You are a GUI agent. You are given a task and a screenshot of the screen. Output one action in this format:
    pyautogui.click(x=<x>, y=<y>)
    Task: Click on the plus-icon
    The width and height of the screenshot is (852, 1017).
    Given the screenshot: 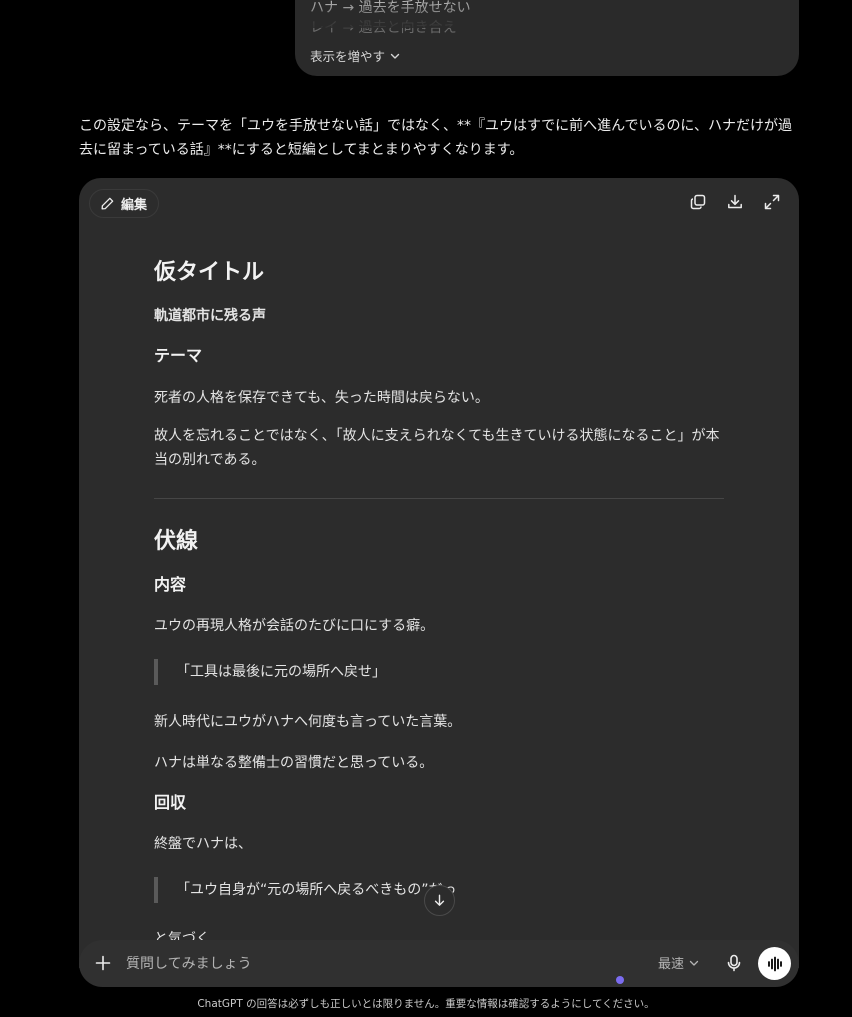 What is the action you would take?
    pyautogui.click(x=103, y=963)
    